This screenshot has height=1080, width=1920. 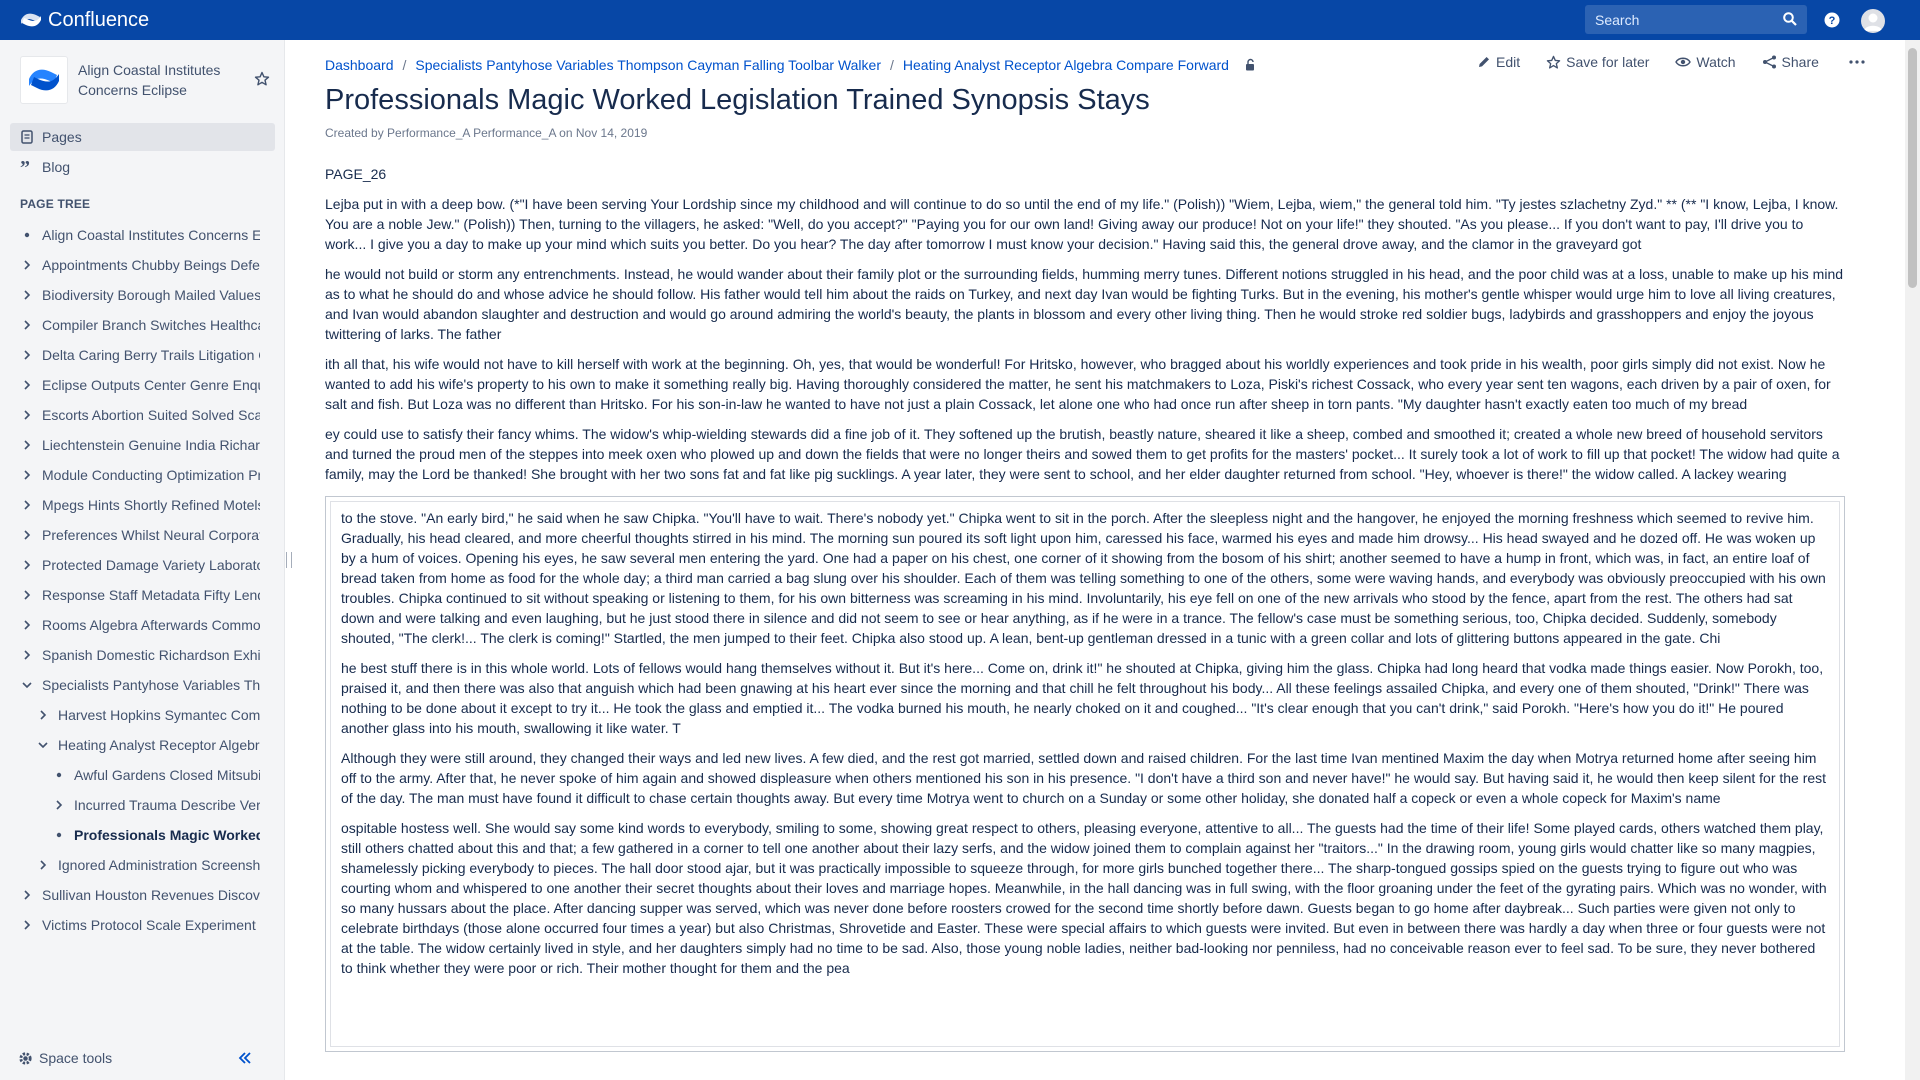 I want to click on page-tree-item-label: Eclipse Outputs Center Genre Enquiry, so click(x=151, y=385).